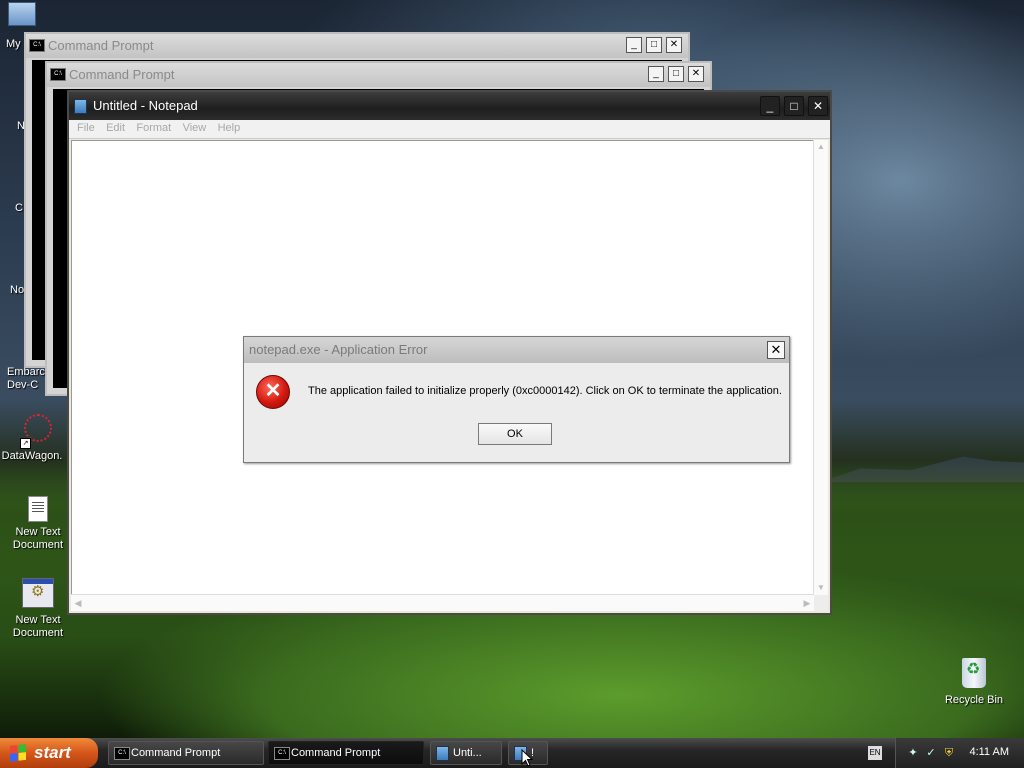 The width and height of the screenshot is (1024, 768). I want to click on dialog-title: notepad.exe - Application Error, so click(338, 349).